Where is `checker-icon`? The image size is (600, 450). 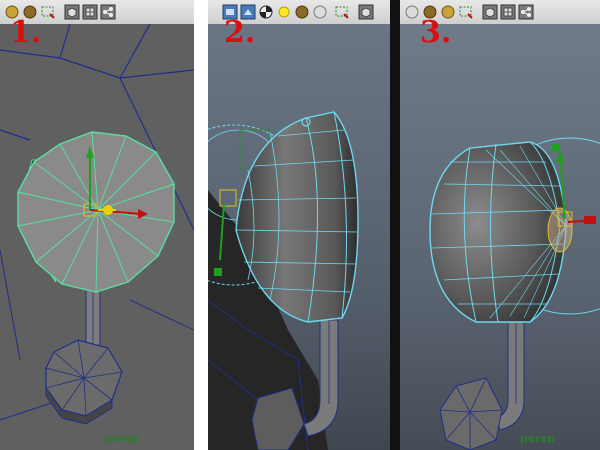 checker-icon is located at coordinates (266, 12).